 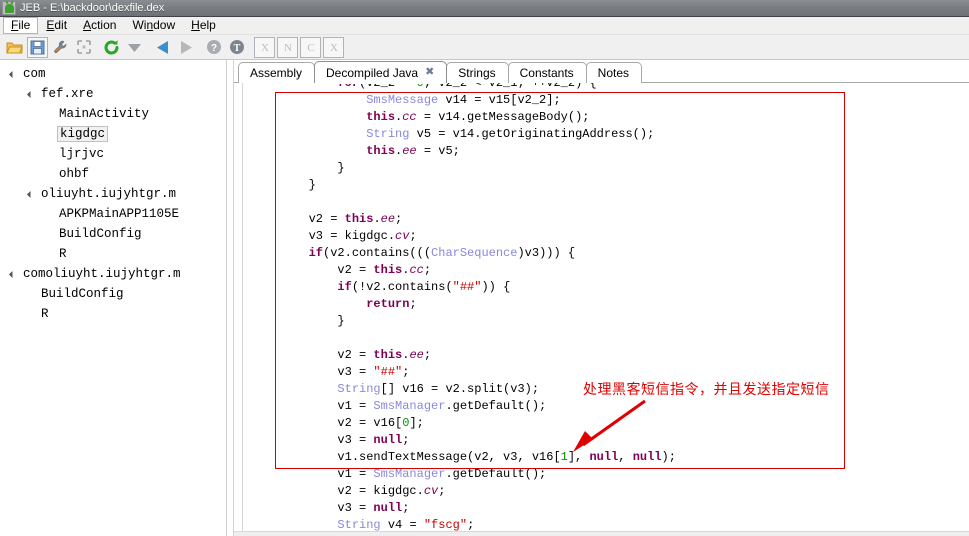 What do you see at coordinates (60, 47) in the screenshot?
I see `wrench-icon` at bounding box center [60, 47].